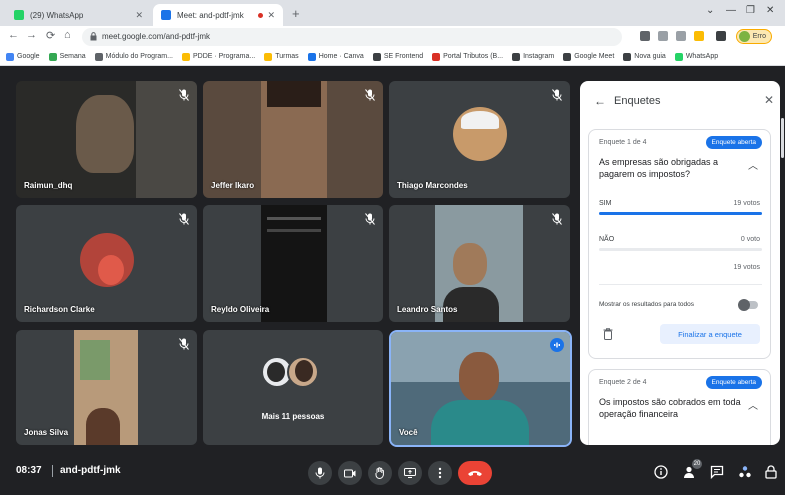  I want to click on participant-tile: Thiago Marcondes, so click(479, 139).